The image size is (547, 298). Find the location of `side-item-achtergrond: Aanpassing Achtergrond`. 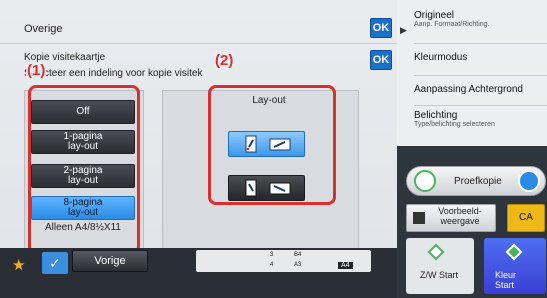

side-item-achtergrond: Aanpassing Achtergrond is located at coordinates (480, 95).